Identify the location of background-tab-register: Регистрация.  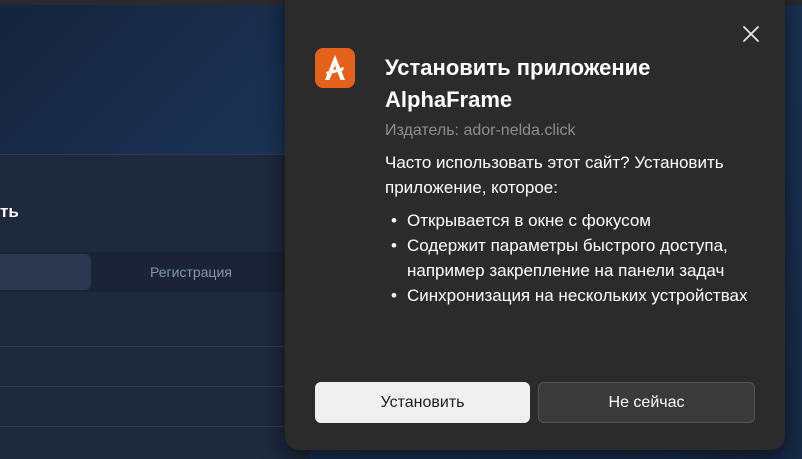
(220, 272).